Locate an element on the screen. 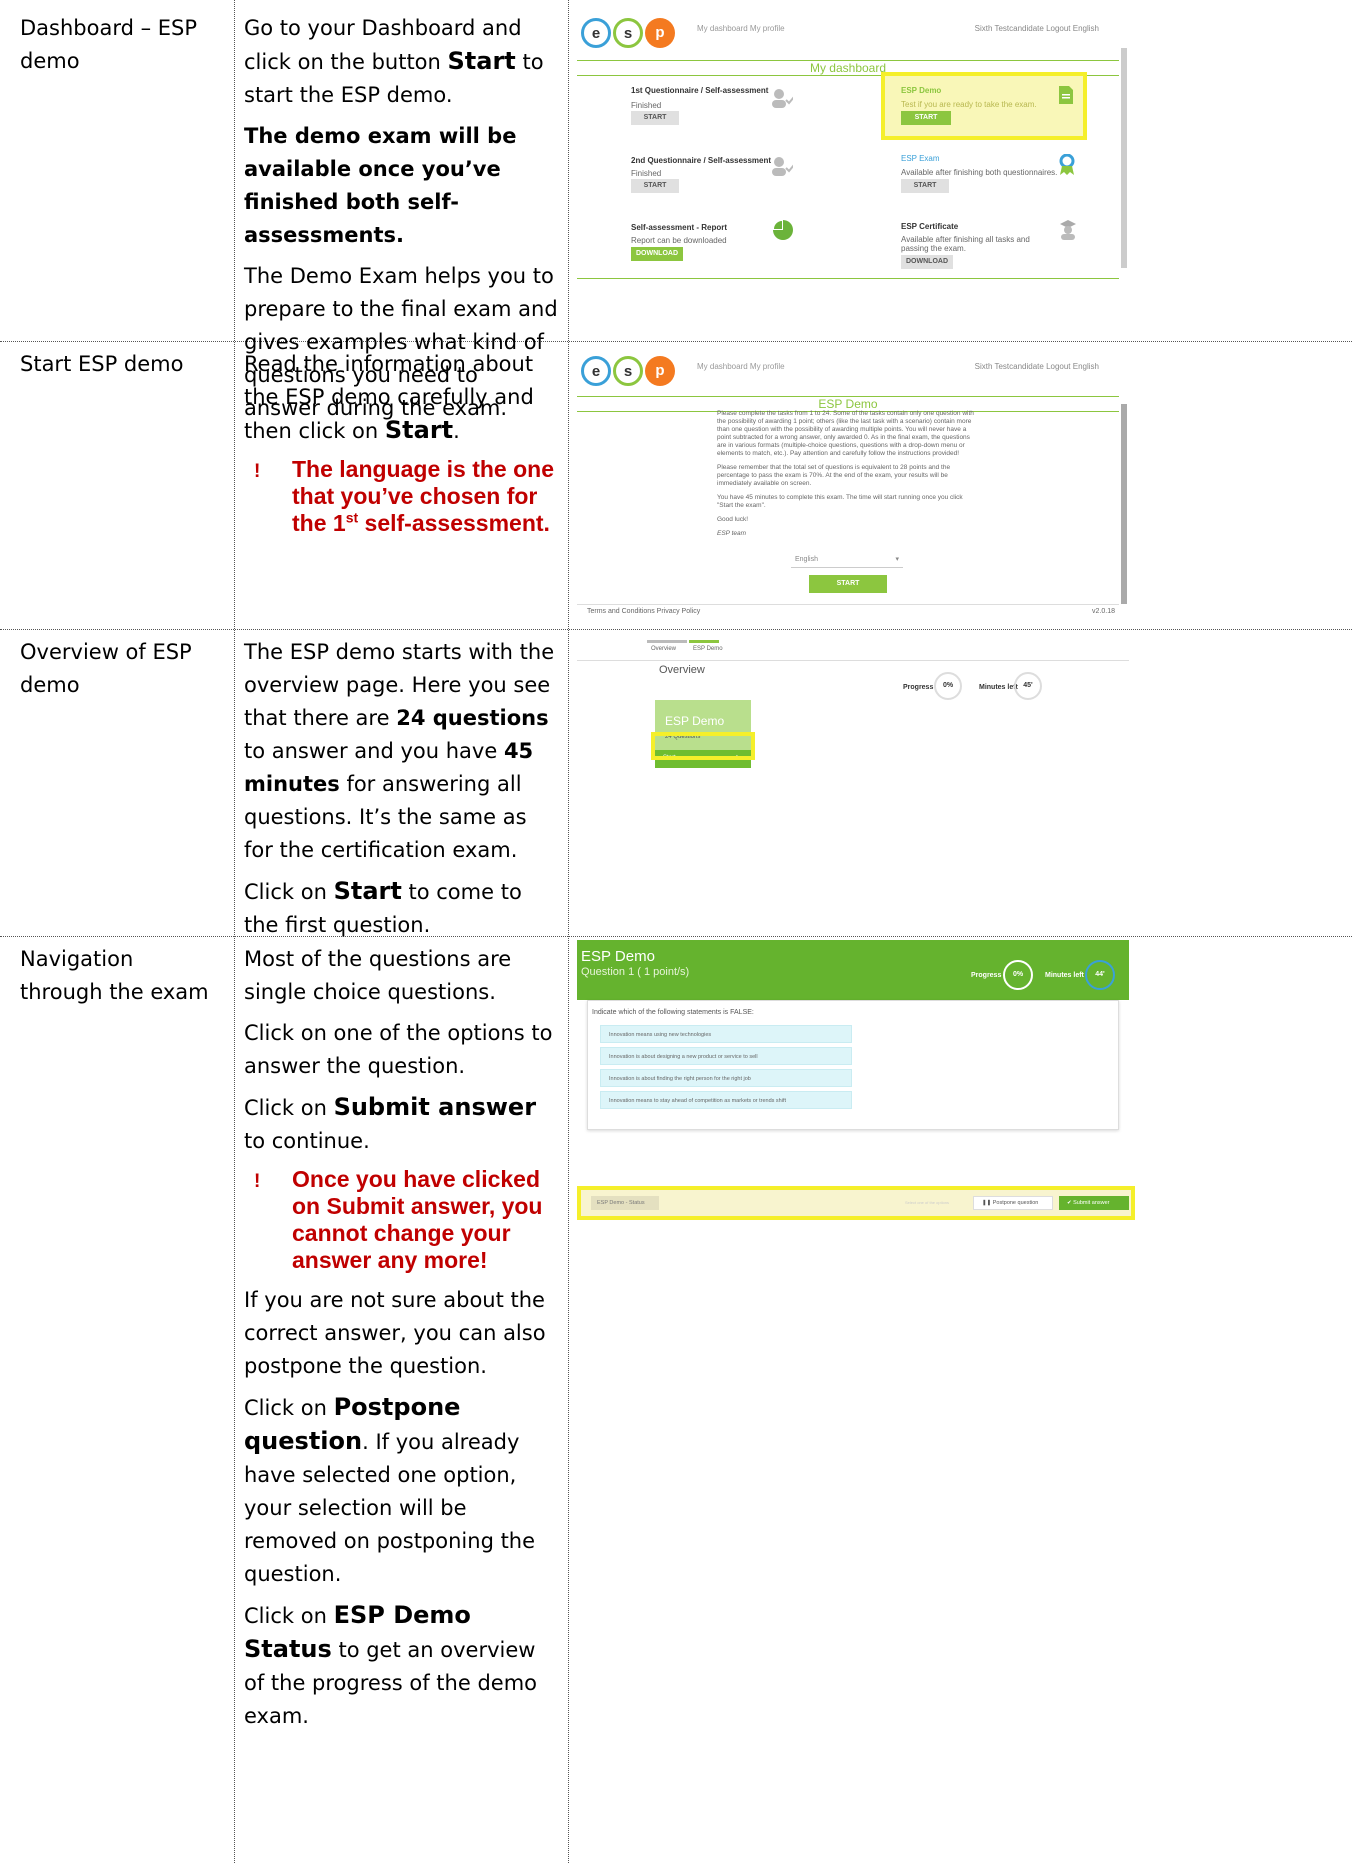  card-title: ESP Exam is located at coordinates (920, 158).